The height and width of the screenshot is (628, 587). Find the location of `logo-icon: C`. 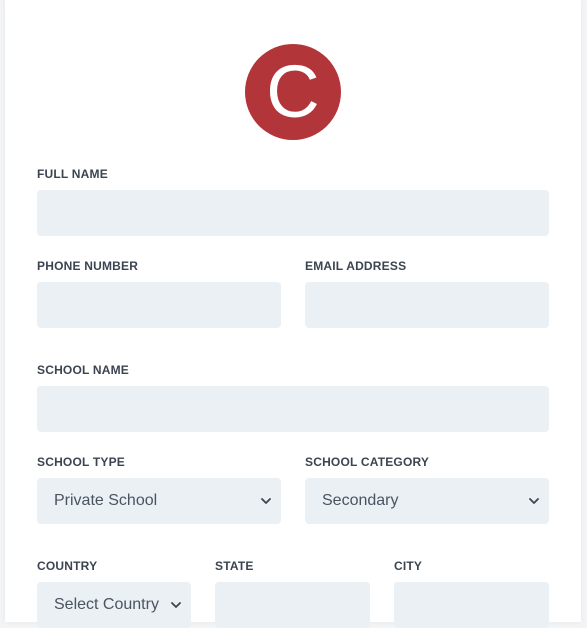

logo-icon: C is located at coordinates (293, 92).